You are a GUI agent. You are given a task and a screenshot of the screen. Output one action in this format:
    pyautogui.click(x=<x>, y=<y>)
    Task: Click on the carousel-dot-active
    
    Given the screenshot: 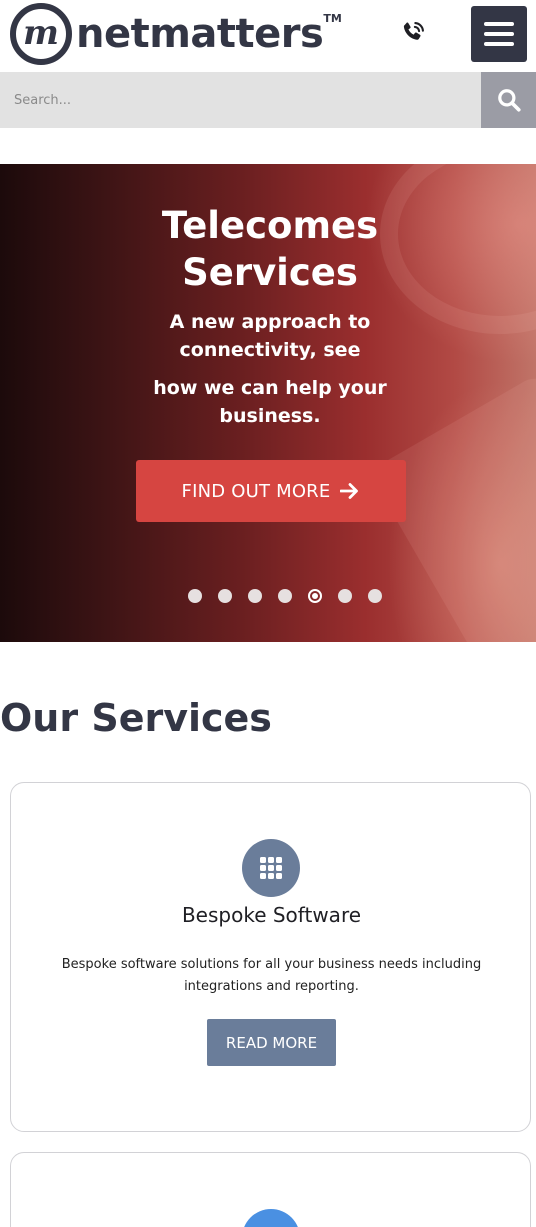 What is the action you would take?
    pyautogui.click(x=315, y=596)
    